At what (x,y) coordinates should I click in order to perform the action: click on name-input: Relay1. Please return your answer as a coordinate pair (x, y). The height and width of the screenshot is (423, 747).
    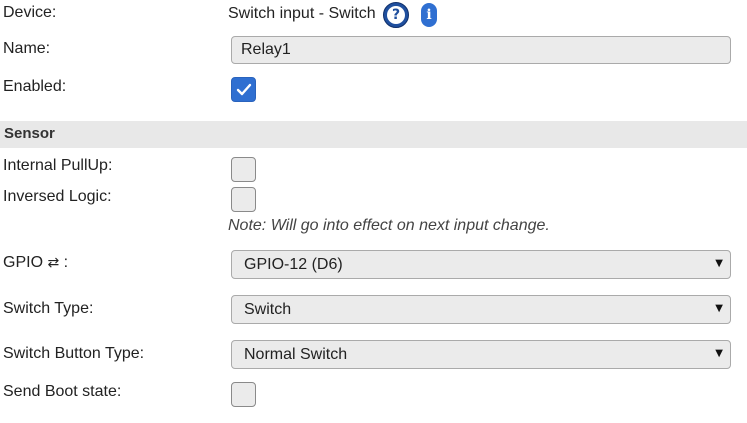
    Looking at the image, I should click on (481, 50).